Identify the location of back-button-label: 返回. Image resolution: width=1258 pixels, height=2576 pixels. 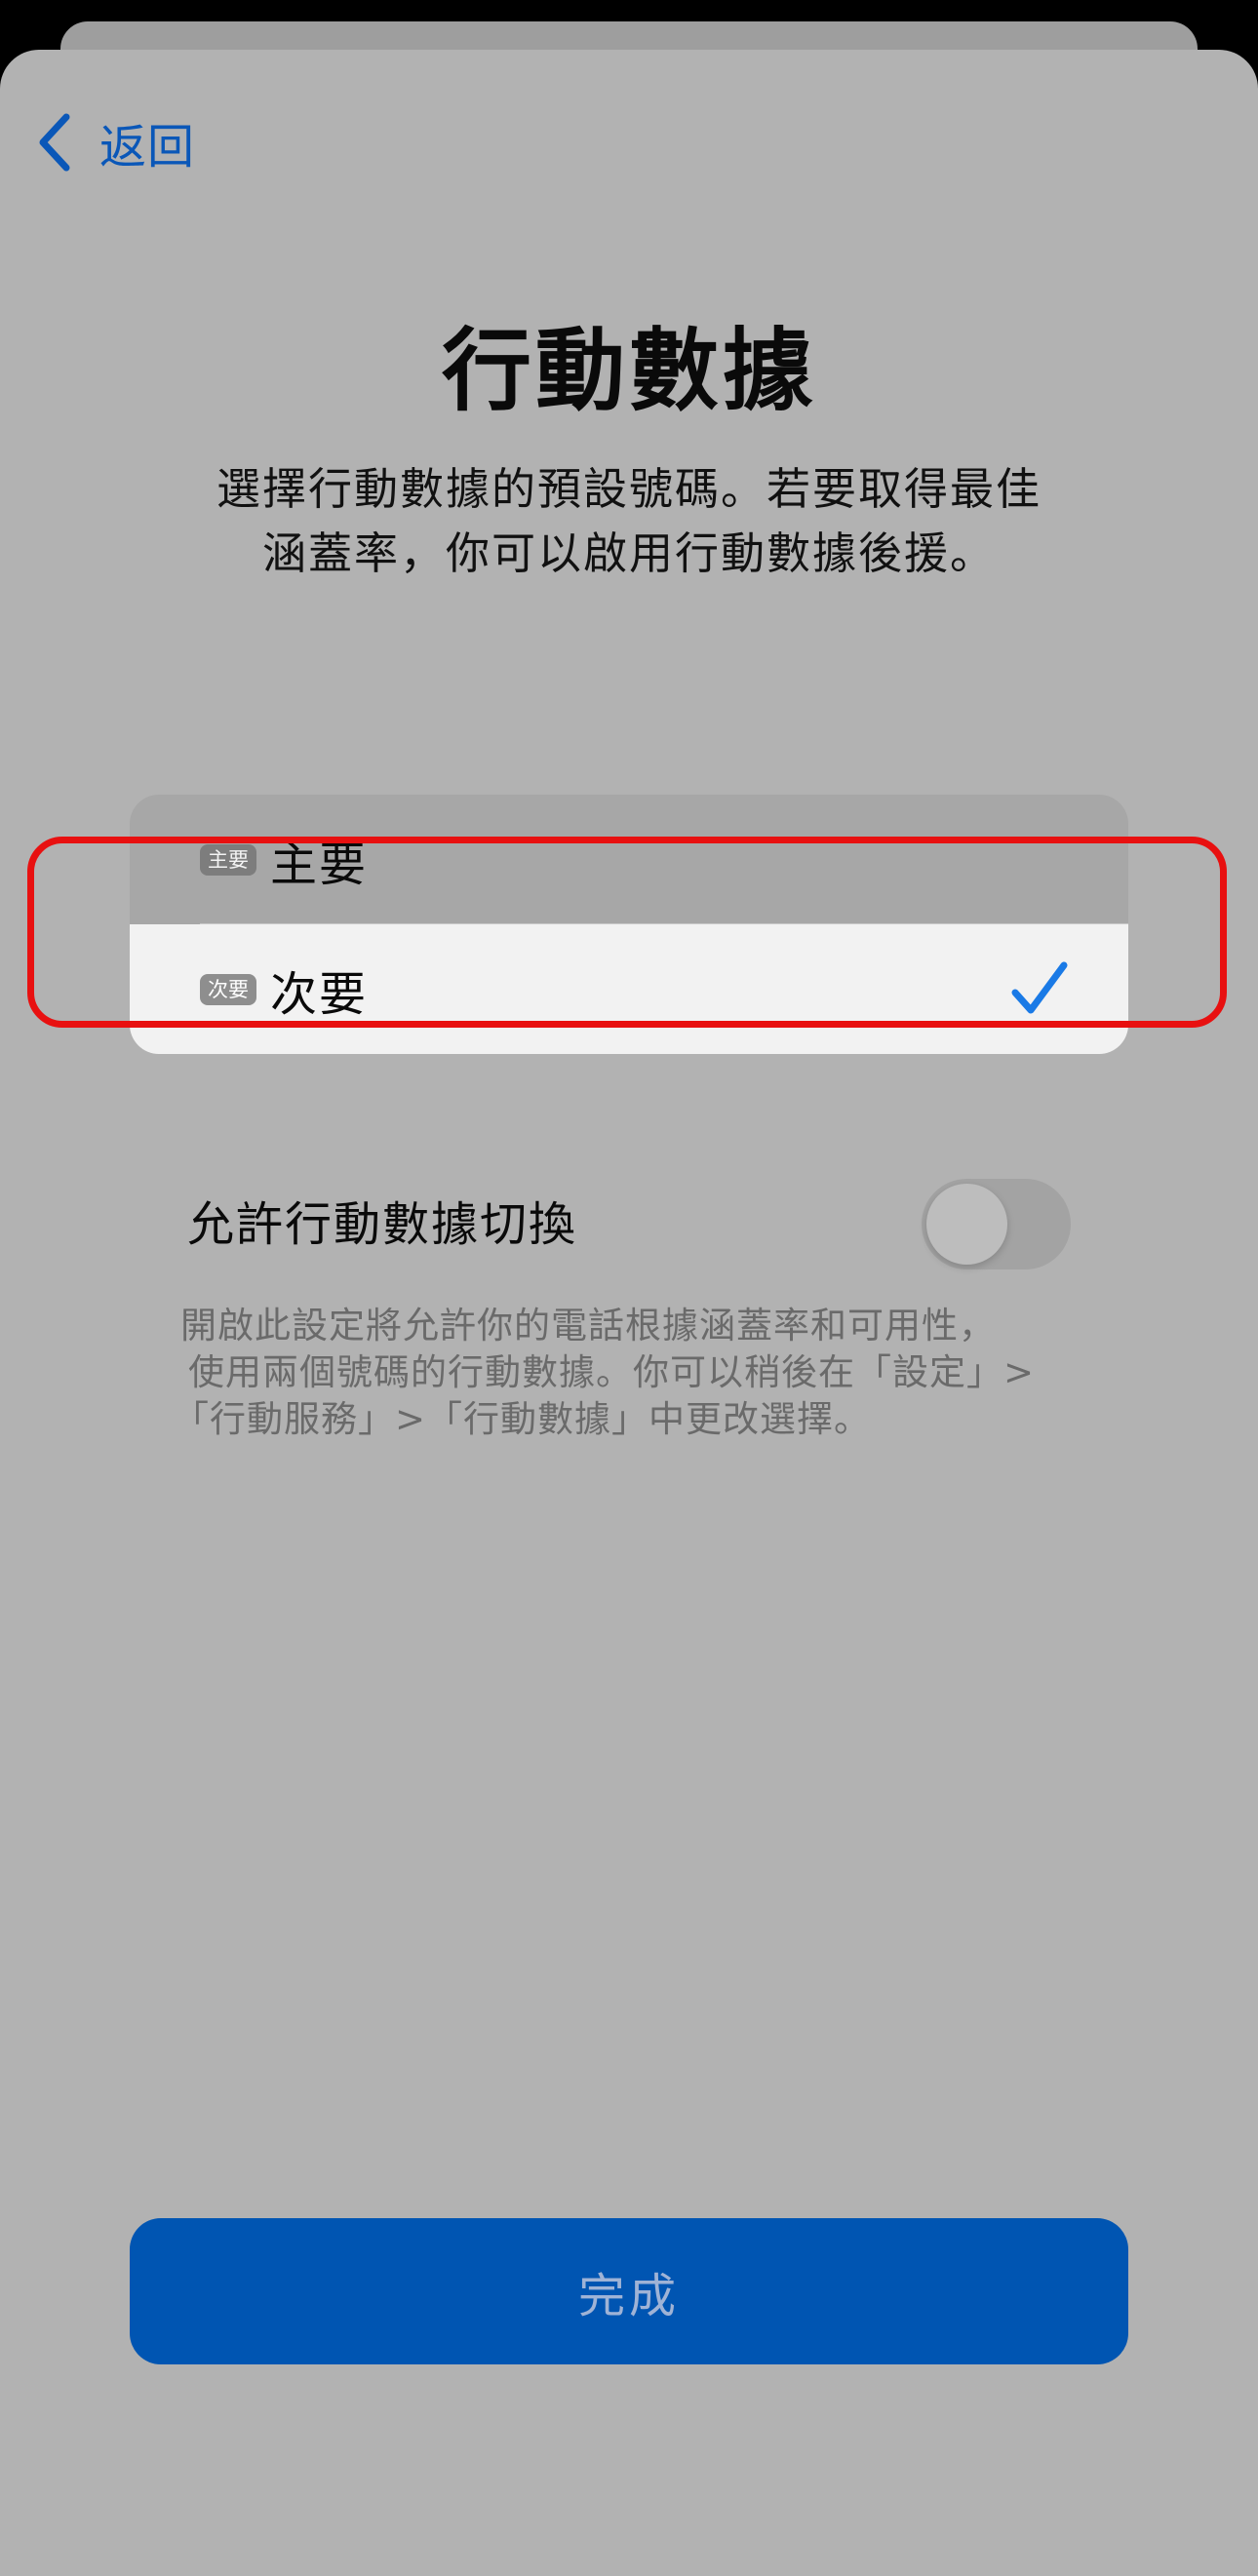
(148, 147).